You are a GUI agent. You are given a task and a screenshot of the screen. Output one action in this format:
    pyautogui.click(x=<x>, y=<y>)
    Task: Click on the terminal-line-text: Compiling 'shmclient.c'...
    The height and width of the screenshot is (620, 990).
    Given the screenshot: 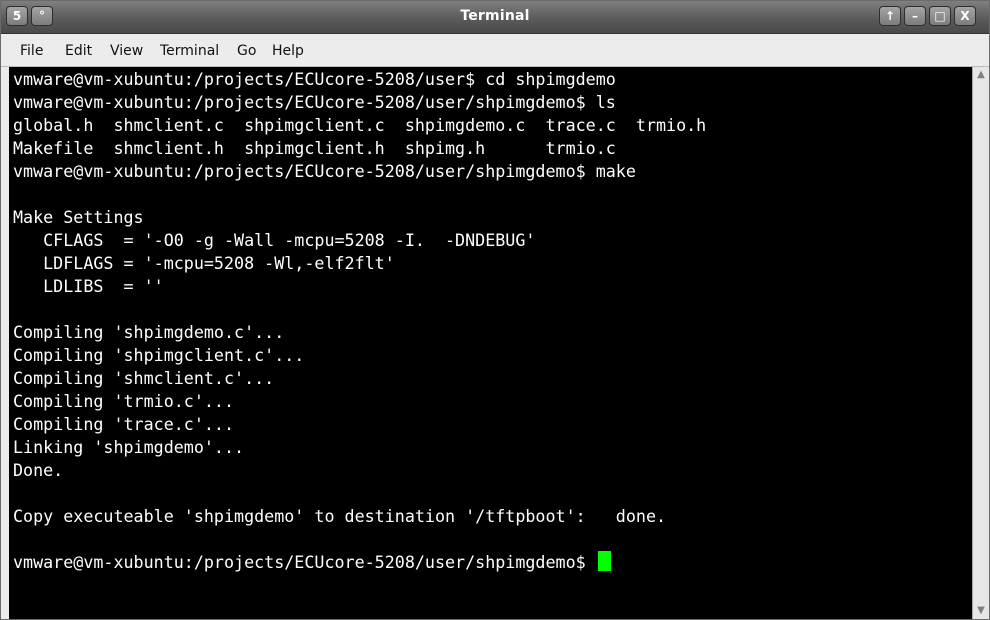 What is the action you would take?
    pyautogui.click(x=144, y=378)
    